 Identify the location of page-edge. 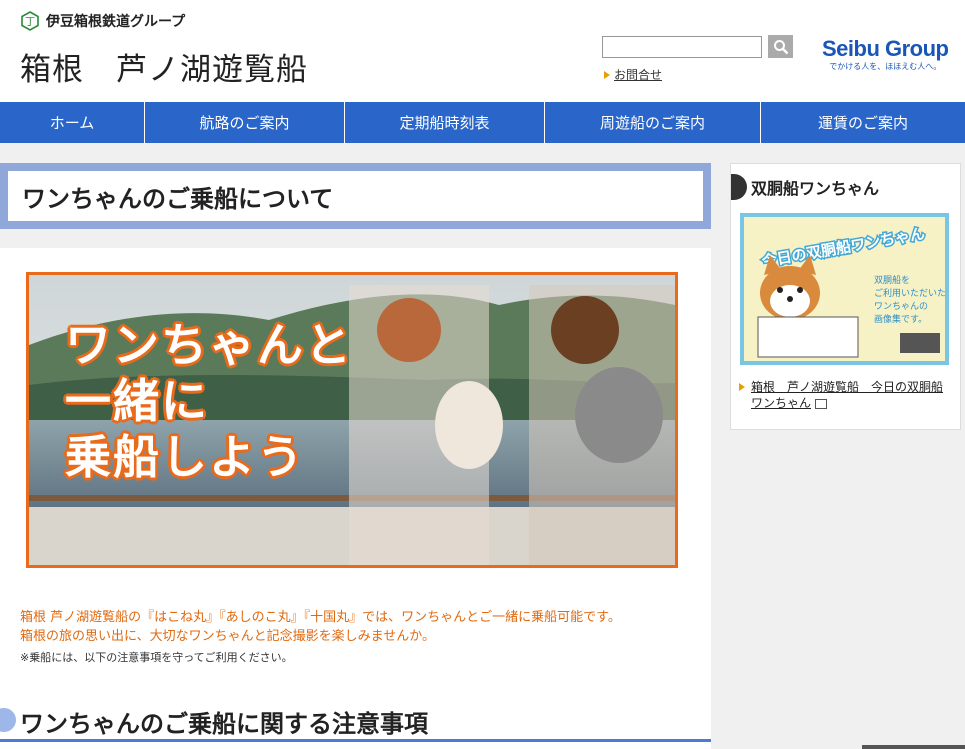
(913, 747).